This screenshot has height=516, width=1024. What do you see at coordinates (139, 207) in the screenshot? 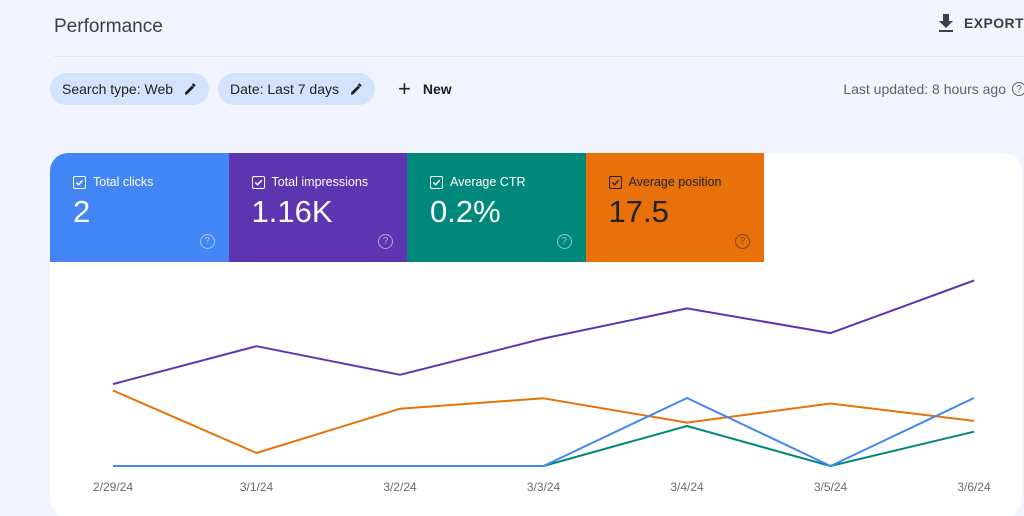
I see `metric-total-clicks: Total clicks 2 ?` at bounding box center [139, 207].